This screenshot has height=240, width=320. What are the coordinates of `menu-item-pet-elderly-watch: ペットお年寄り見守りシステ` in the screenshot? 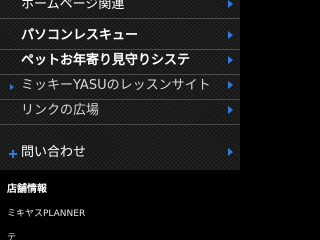 It's located at (120, 62).